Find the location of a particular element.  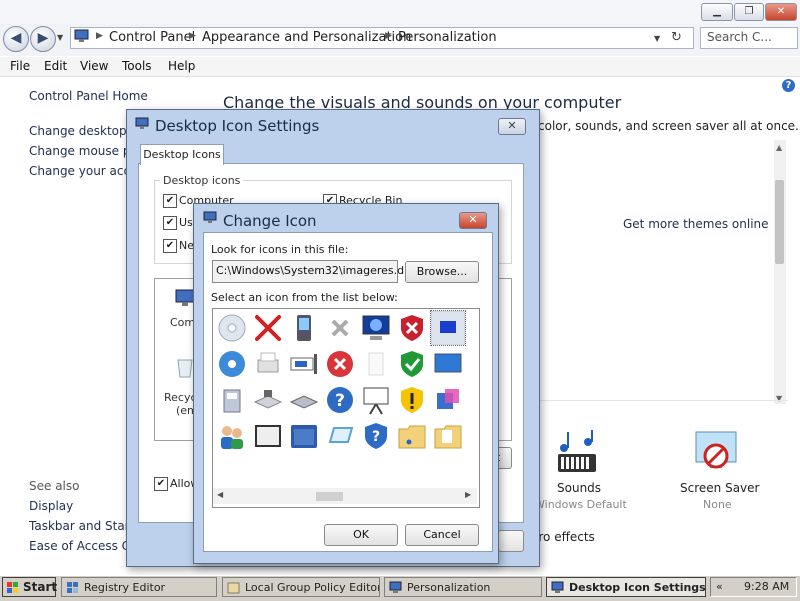

shield-help-icon: ? is located at coordinates (376, 436).